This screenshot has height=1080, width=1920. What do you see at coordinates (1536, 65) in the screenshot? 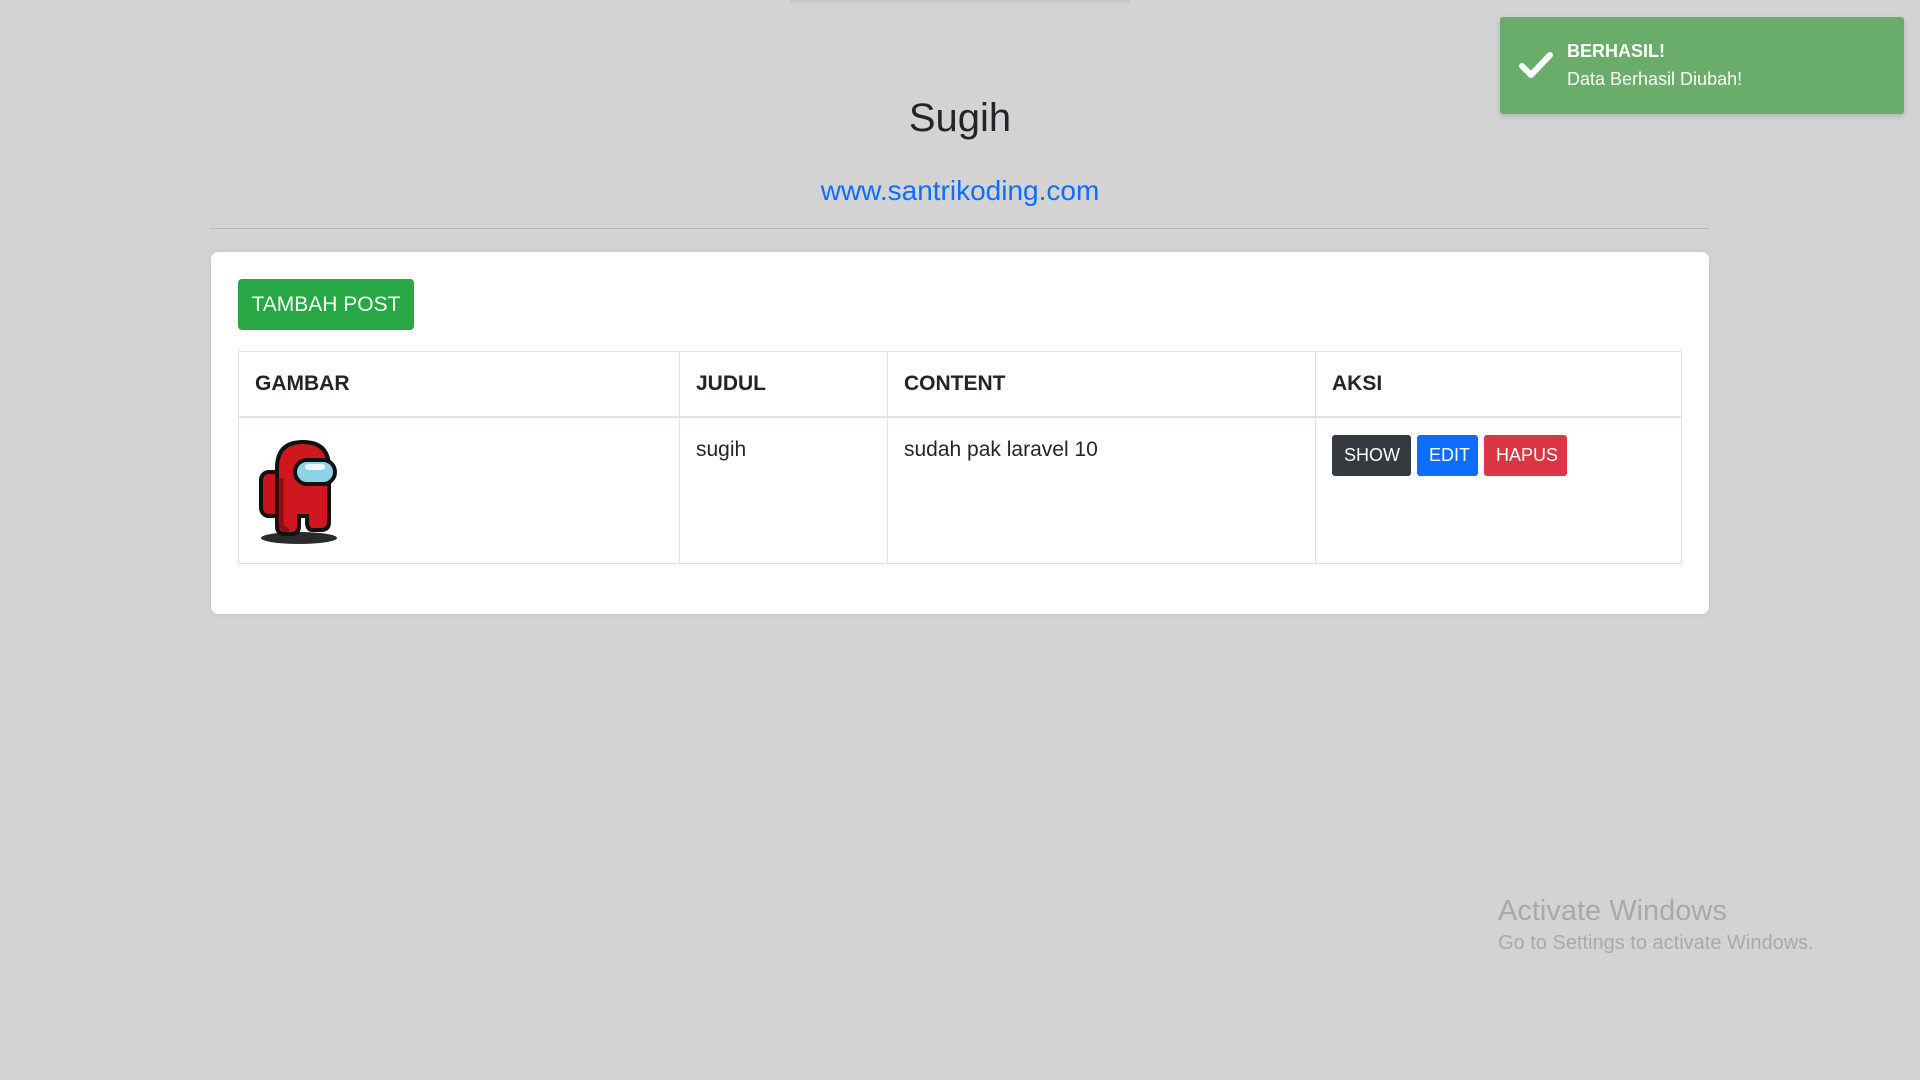
I see `checkmark-icon` at bounding box center [1536, 65].